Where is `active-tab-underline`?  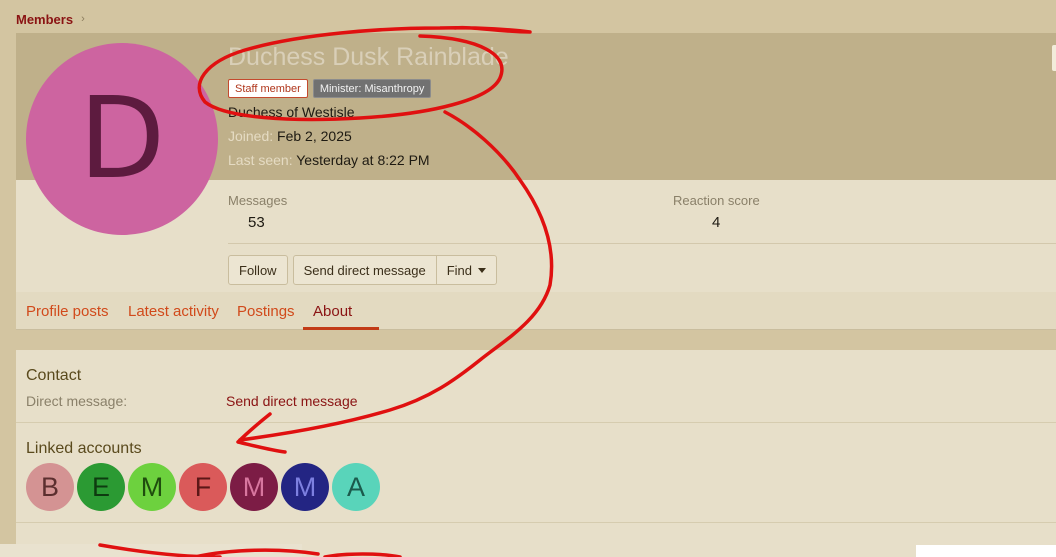 active-tab-underline is located at coordinates (341, 328).